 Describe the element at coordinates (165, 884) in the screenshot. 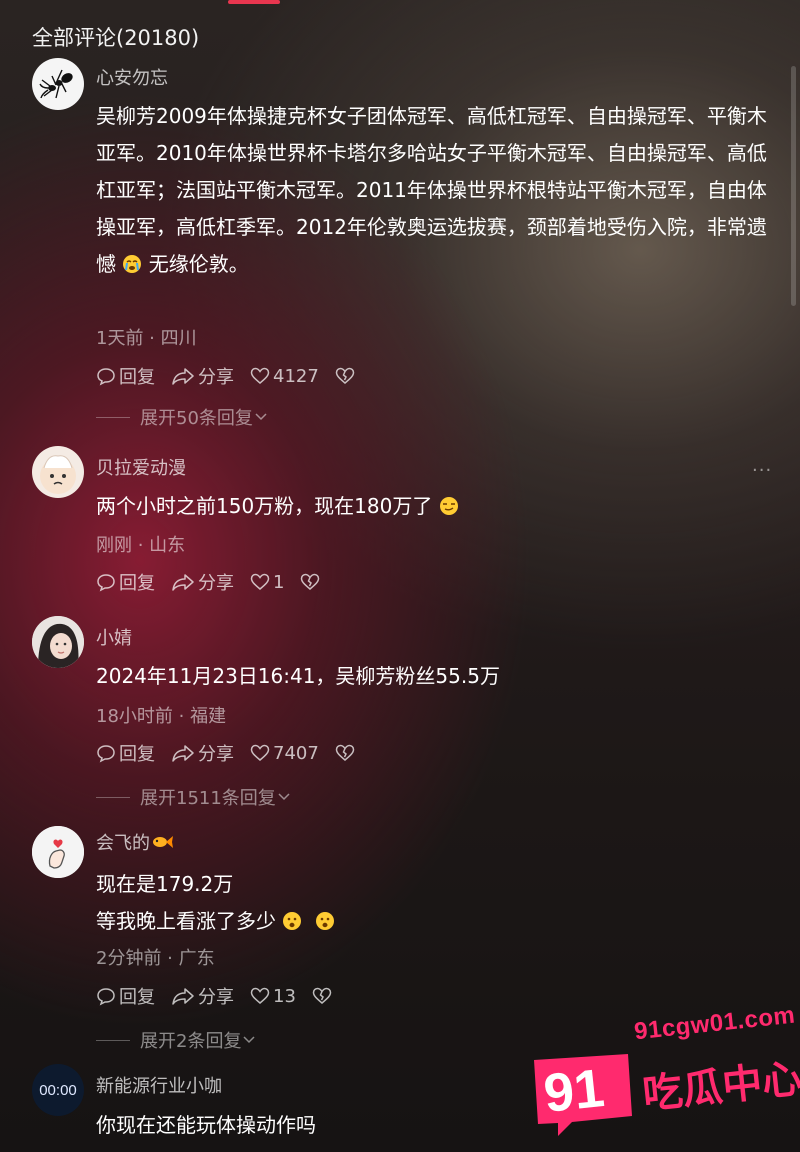

I see `comment-text-line: 现在是179.2万` at that location.